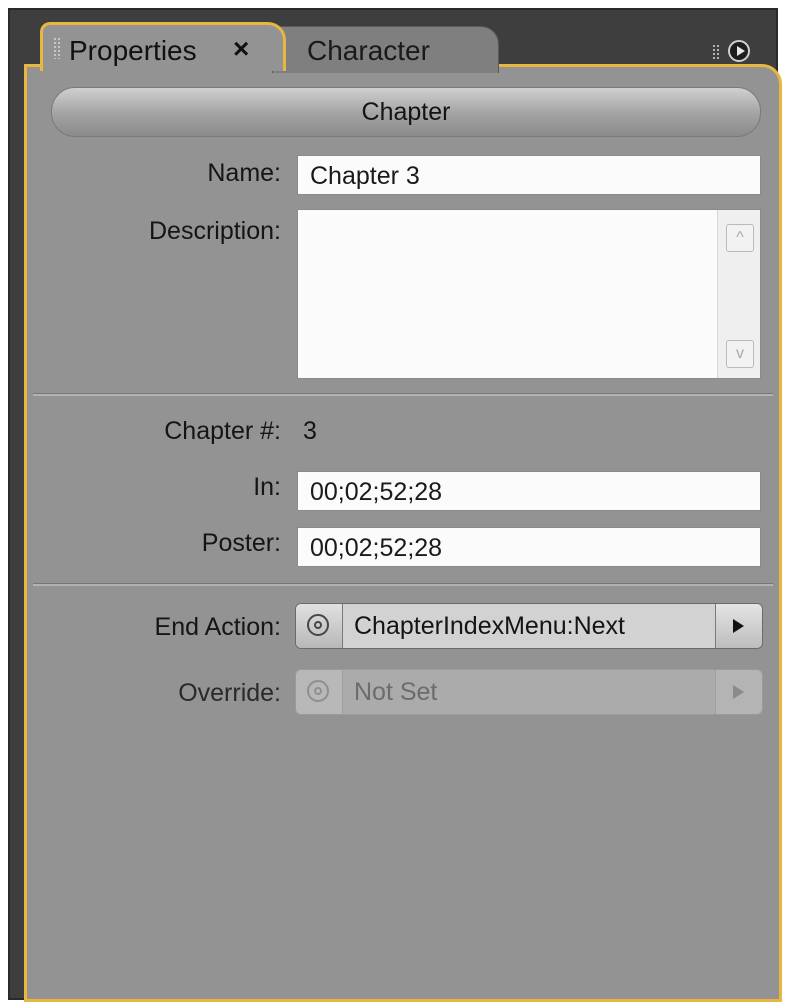 The image size is (785, 1006). What do you see at coordinates (738, 294) in the screenshot?
I see `description-scrollbar: ^ v` at bounding box center [738, 294].